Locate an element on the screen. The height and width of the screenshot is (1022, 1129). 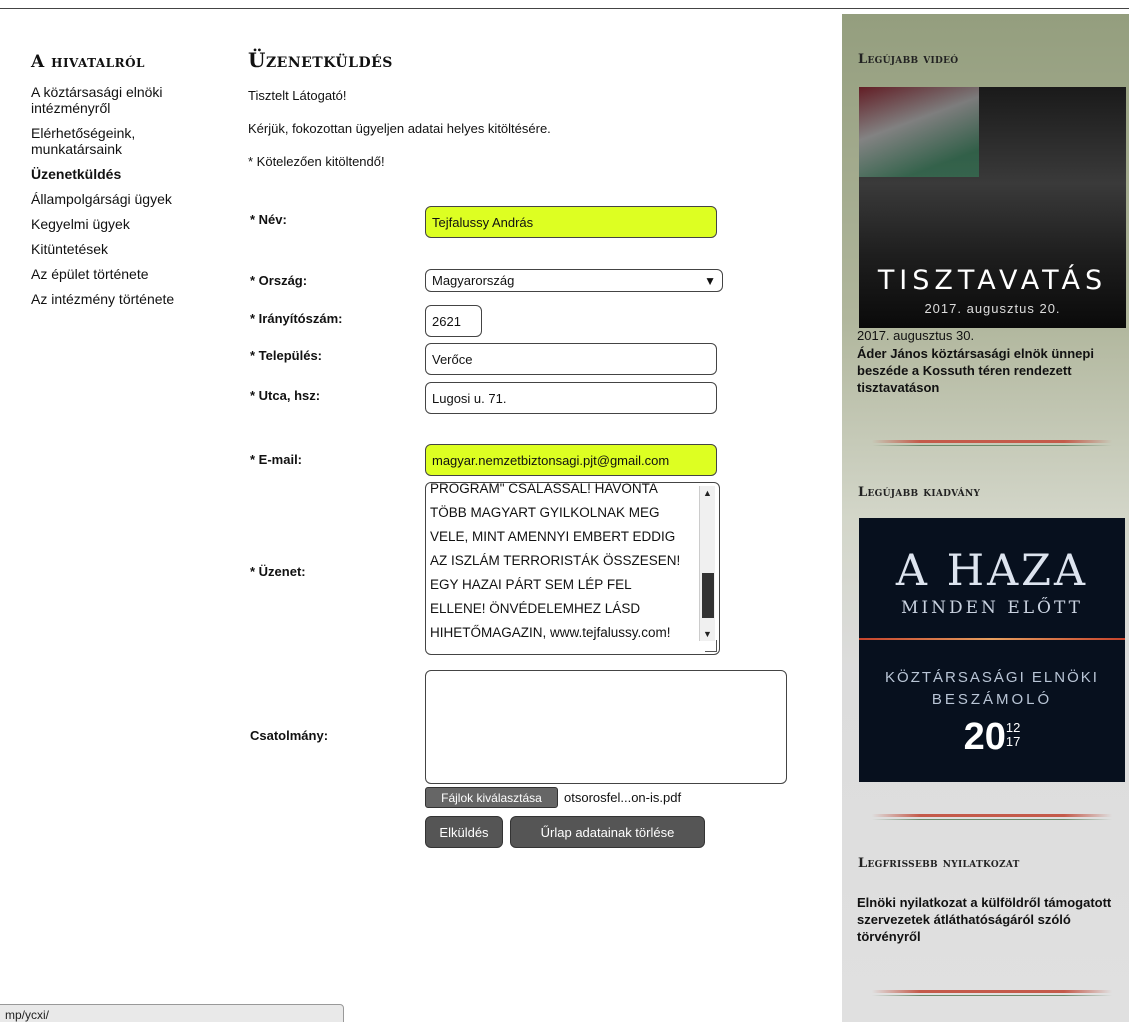
video-subtitle: 2017. augusztus 20. is located at coordinates (992, 308).